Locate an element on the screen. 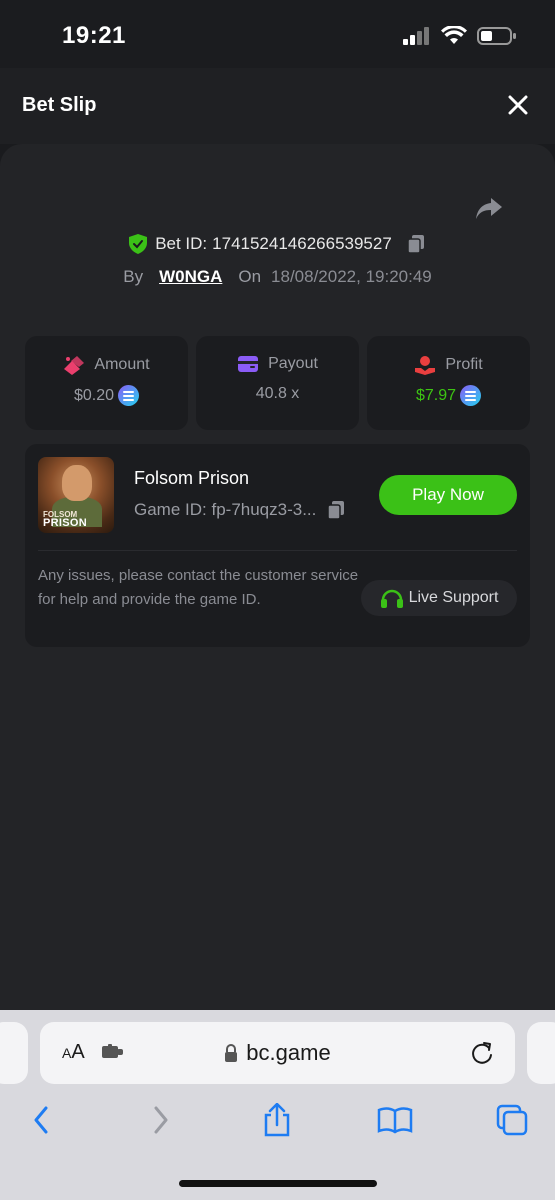 The height and width of the screenshot is (1200, 555). bet-slip-header: Bet Slip is located at coordinates (277, 106).